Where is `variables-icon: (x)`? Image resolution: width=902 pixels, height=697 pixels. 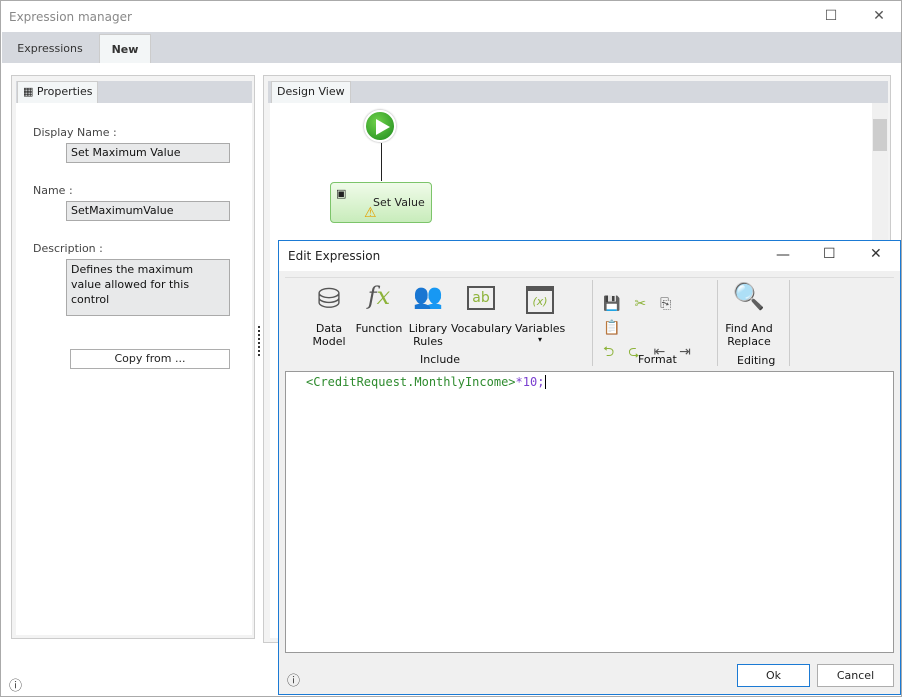 variables-icon: (x) is located at coordinates (540, 302).